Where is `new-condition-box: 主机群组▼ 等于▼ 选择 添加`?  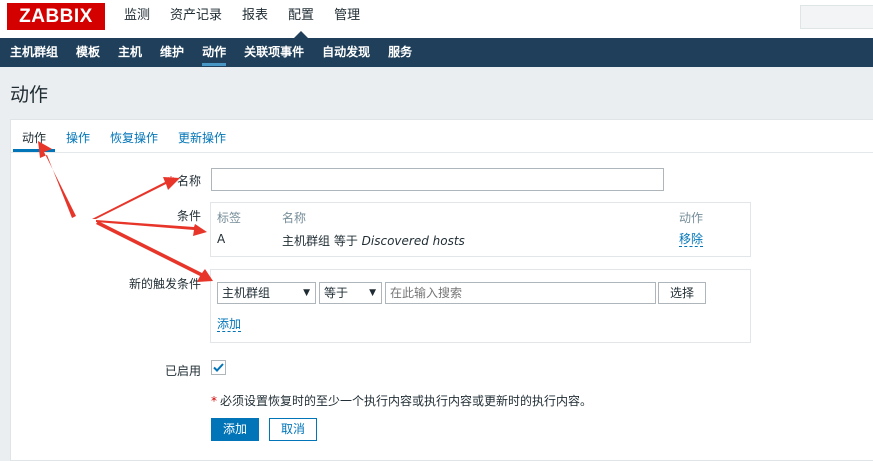
new-condition-box: 主机群组▼ 等于▼ 选择 添加 is located at coordinates (480, 306).